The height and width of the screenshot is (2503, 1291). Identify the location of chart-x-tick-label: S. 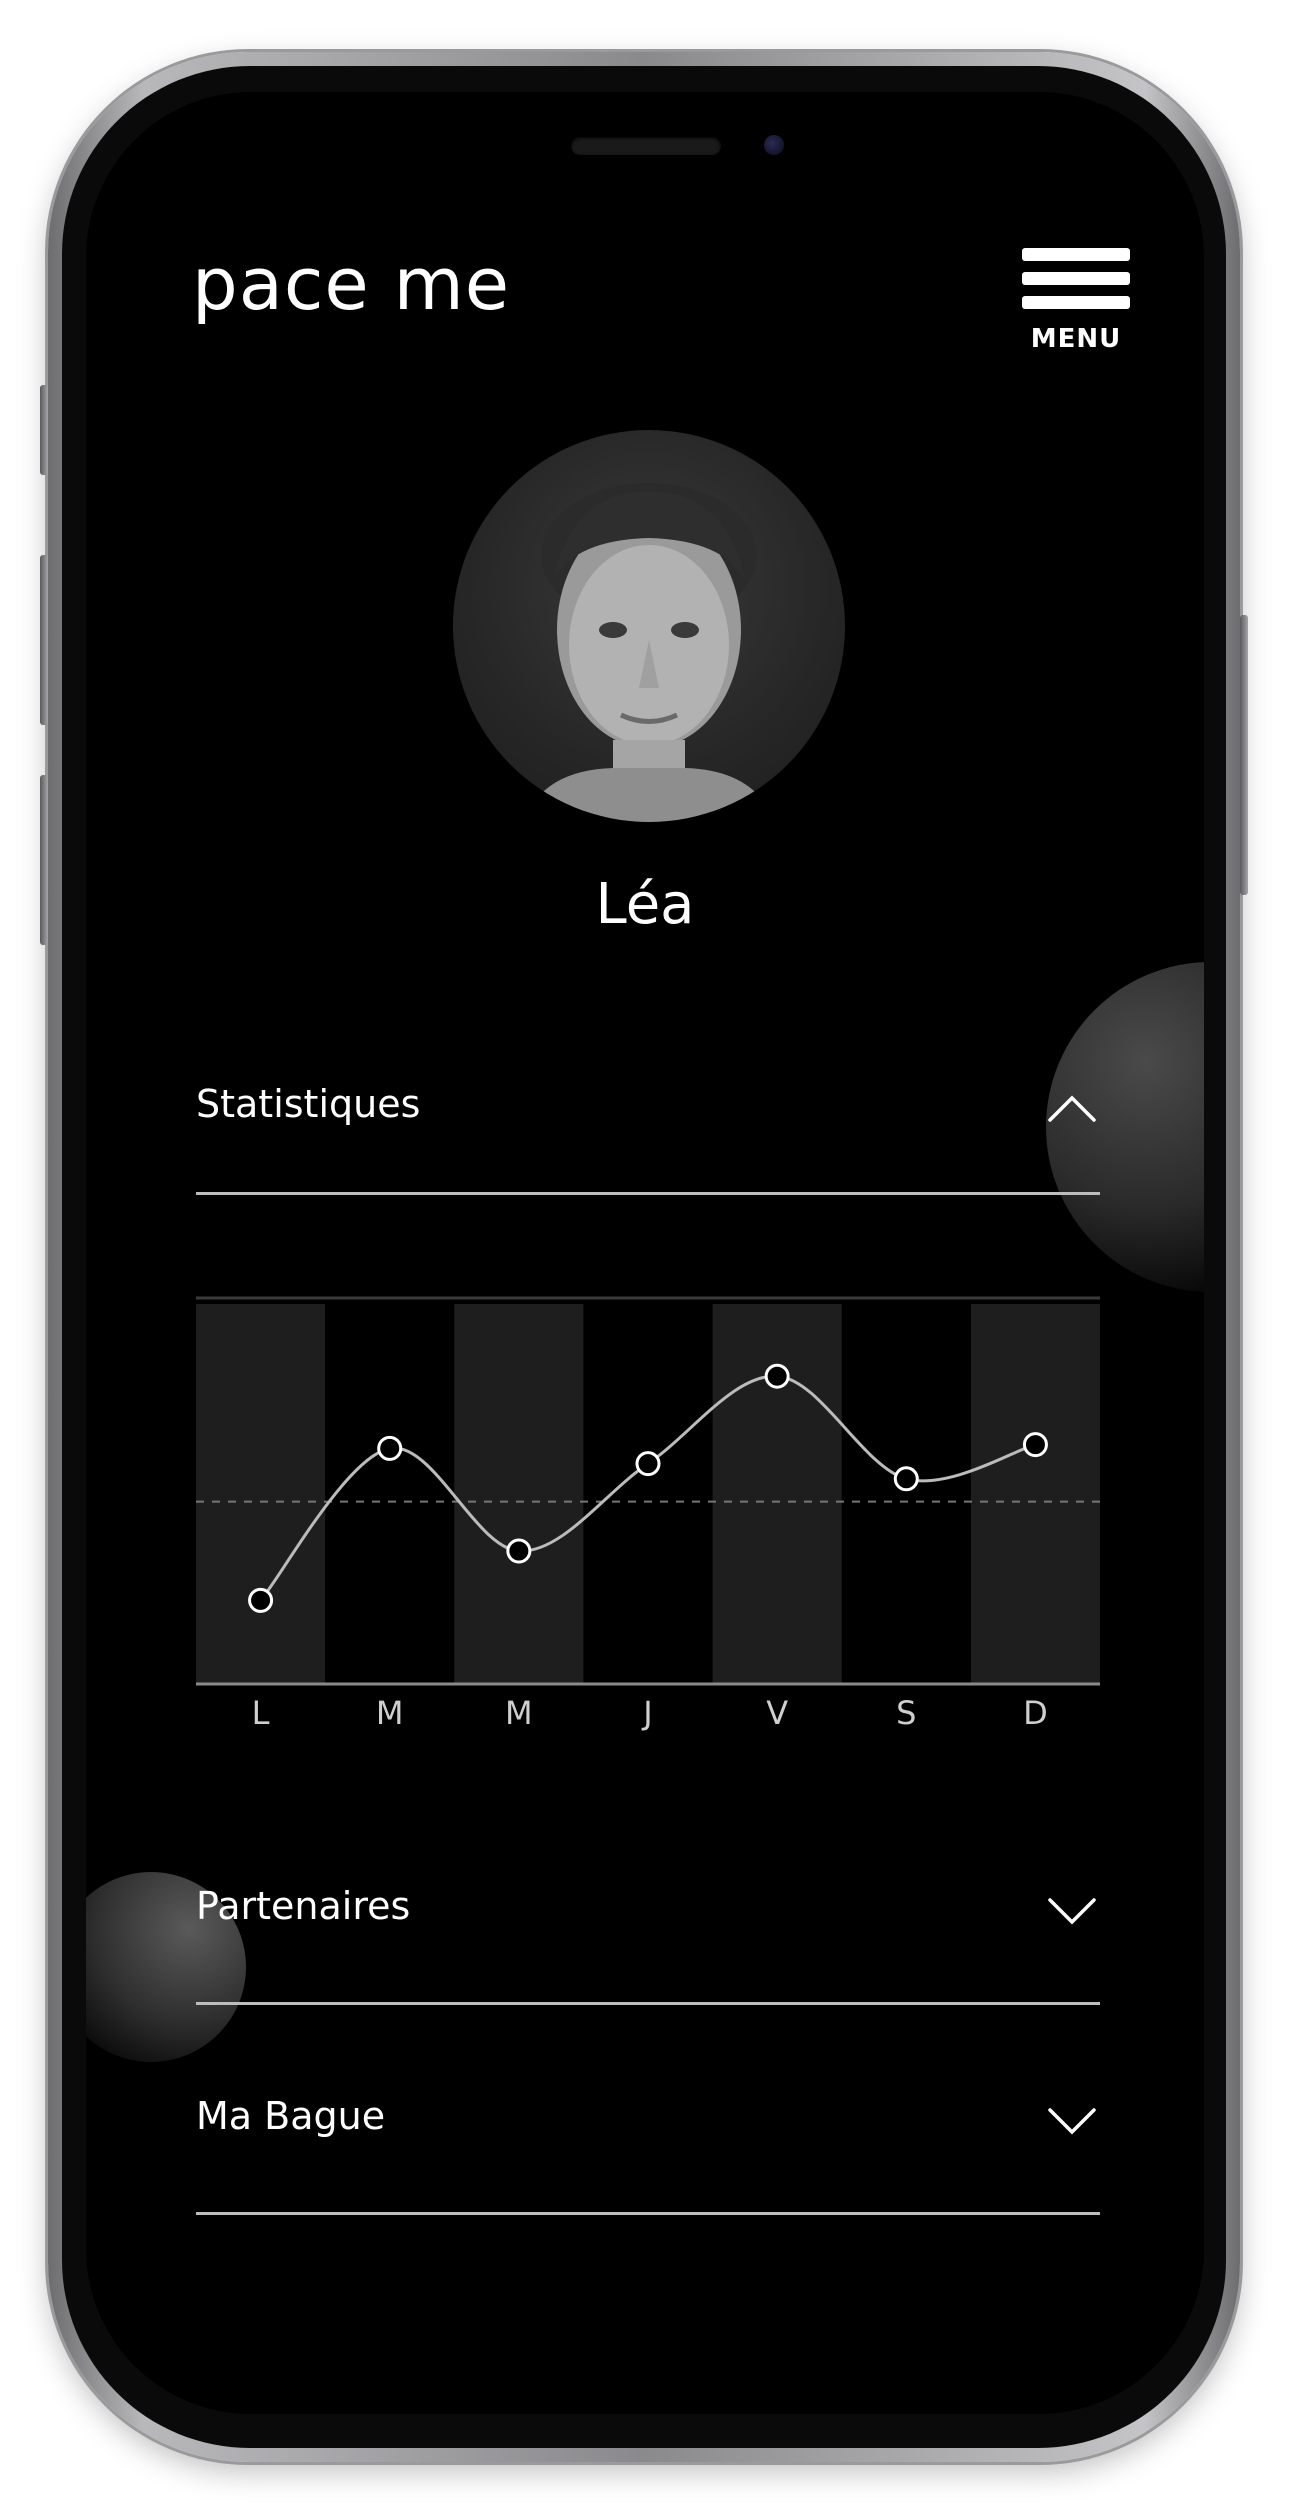
(906, 1713).